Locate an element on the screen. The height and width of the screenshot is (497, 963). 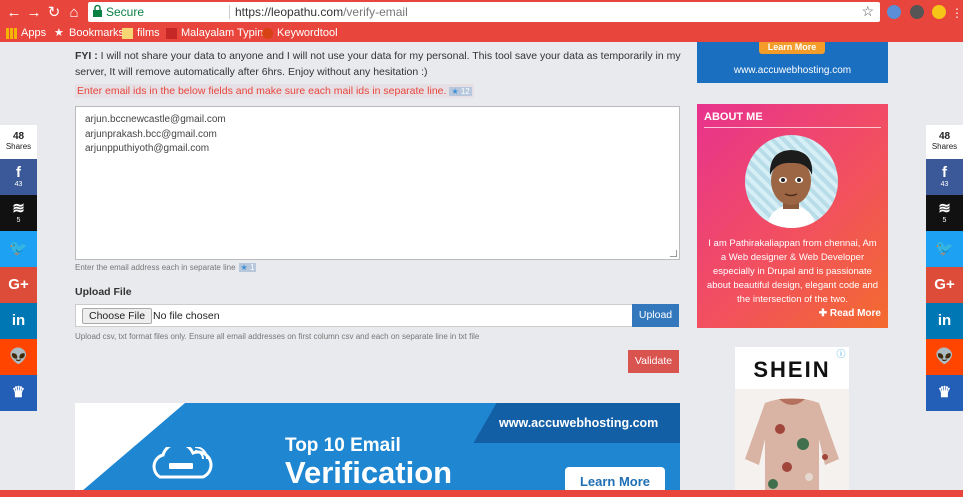
extension-icon is located at coordinates (894, 12).